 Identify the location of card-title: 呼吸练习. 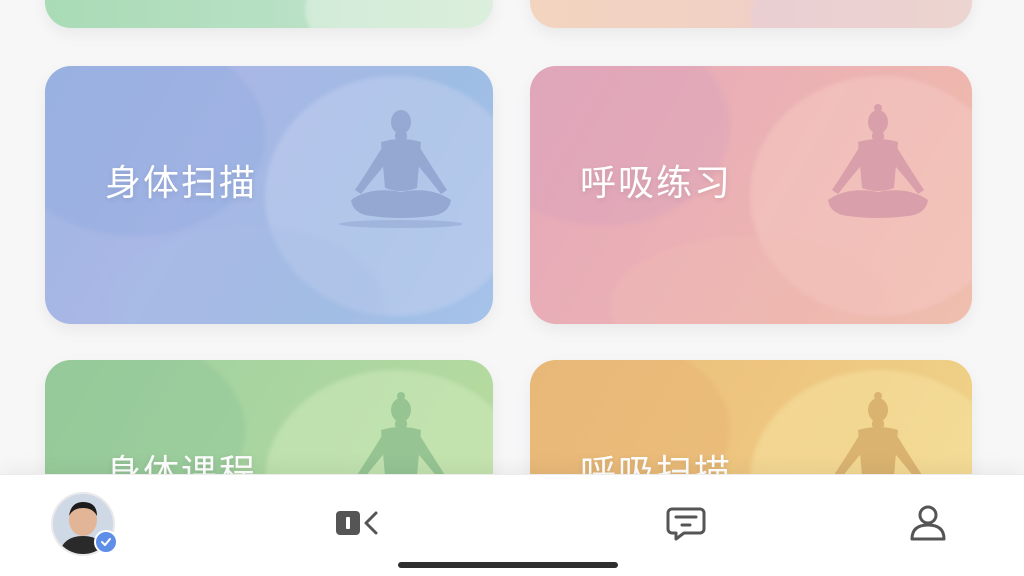
(656, 183).